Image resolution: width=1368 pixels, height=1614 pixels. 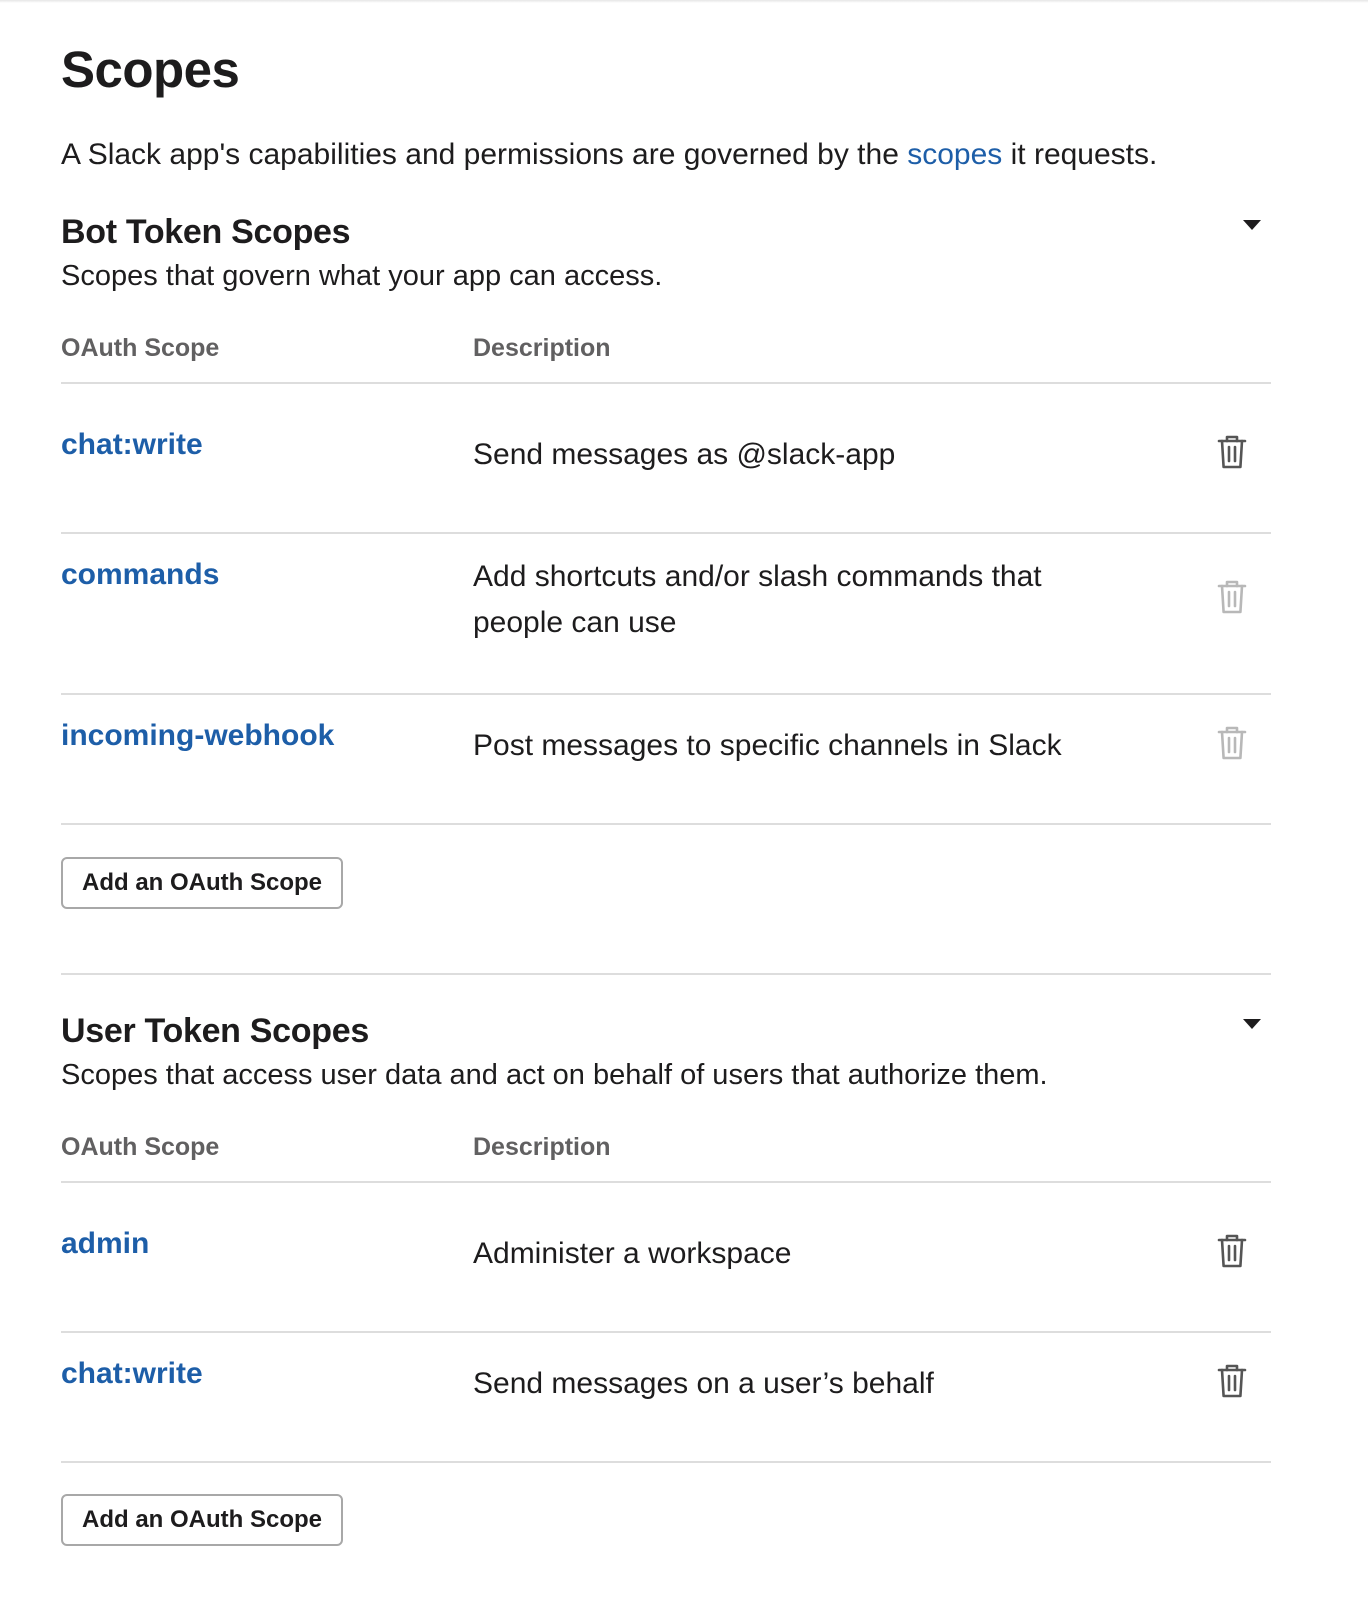 What do you see at coordinates (206, 232) in the screenshot?
I see `section-title: Bot Token Scopes` at bounding box center [206, 232].